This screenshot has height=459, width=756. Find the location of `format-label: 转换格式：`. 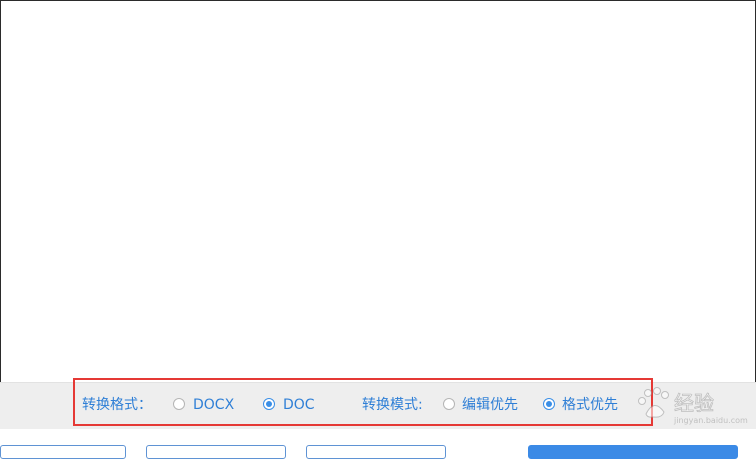

format-label: 转换格式： is located at coordinates (117, 405).